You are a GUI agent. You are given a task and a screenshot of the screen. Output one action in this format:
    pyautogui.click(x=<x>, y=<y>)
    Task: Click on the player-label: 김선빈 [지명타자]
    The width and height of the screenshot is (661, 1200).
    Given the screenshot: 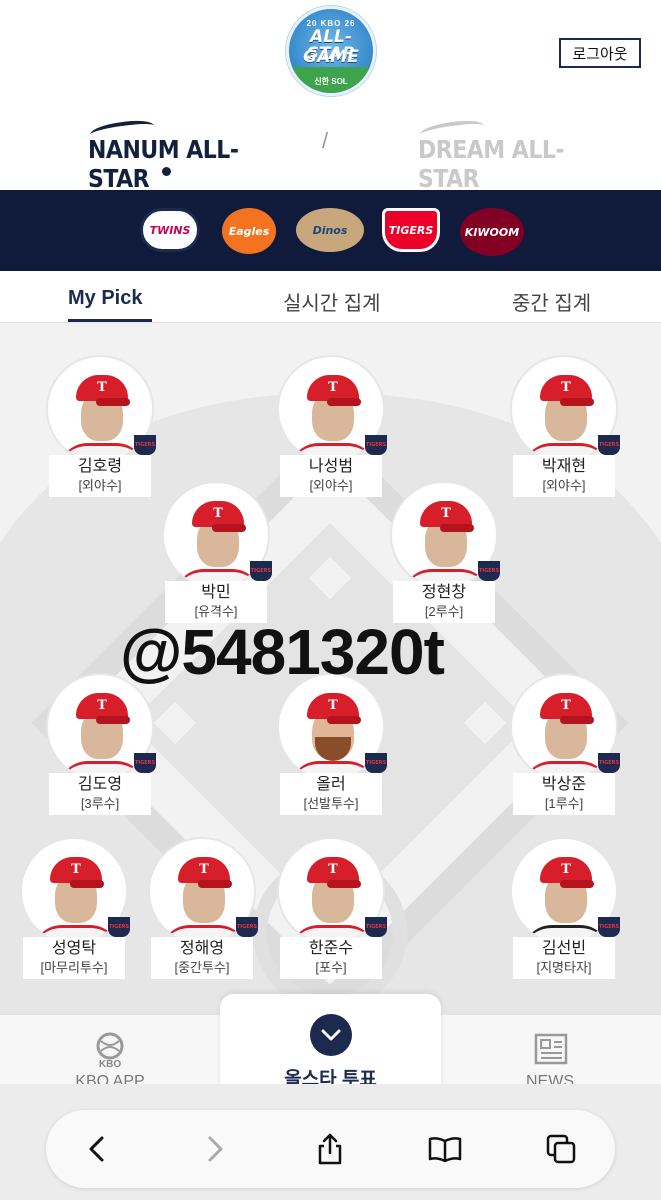 What is the action you would take?
    pyautogui.click(x=564, y=958)
    